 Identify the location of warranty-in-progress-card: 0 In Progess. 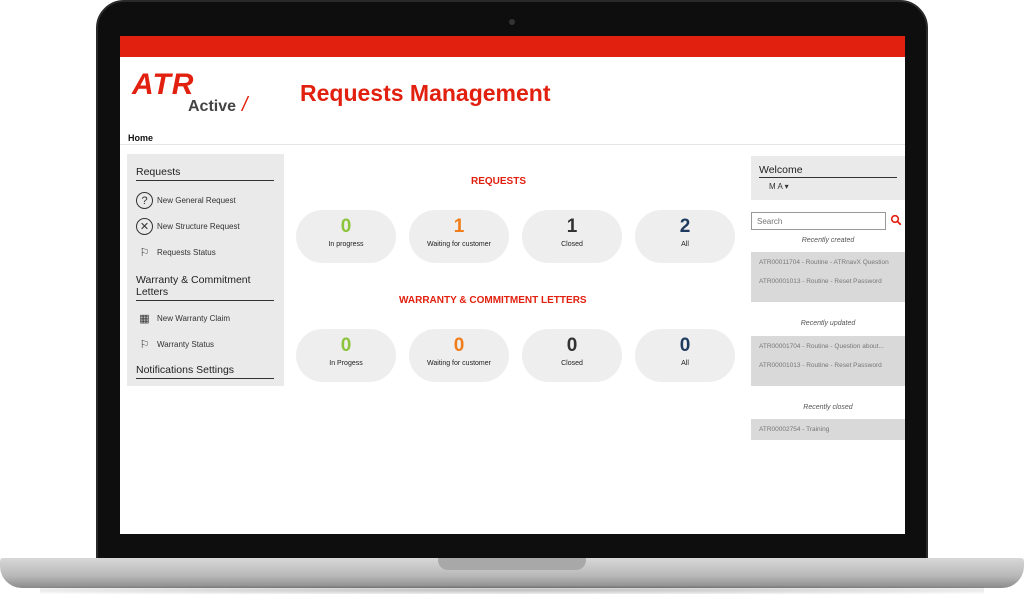
(346, 355).